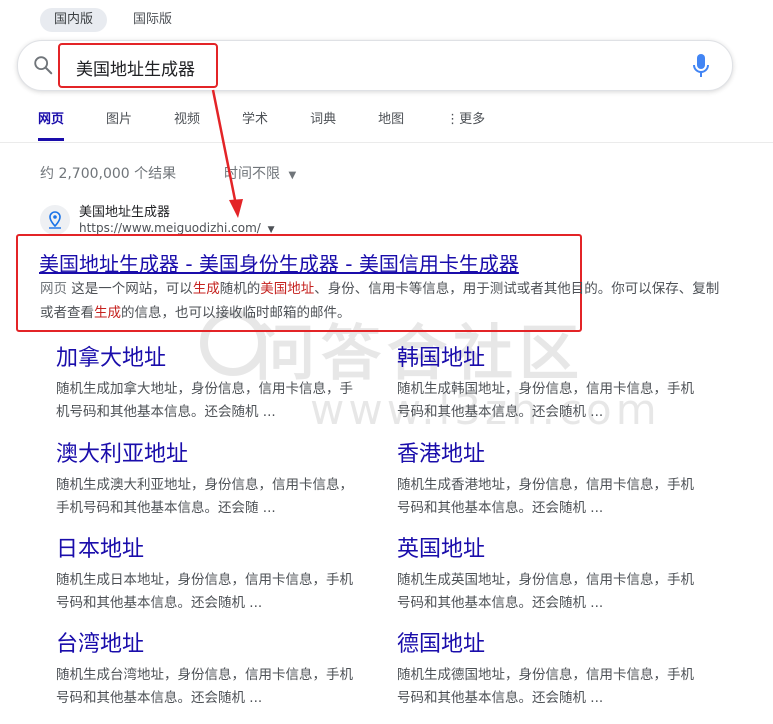  Describe the element at coordinates (108, 174) in the screenshot. I see `result-count: 约 2,700,000 个结果` at that location.